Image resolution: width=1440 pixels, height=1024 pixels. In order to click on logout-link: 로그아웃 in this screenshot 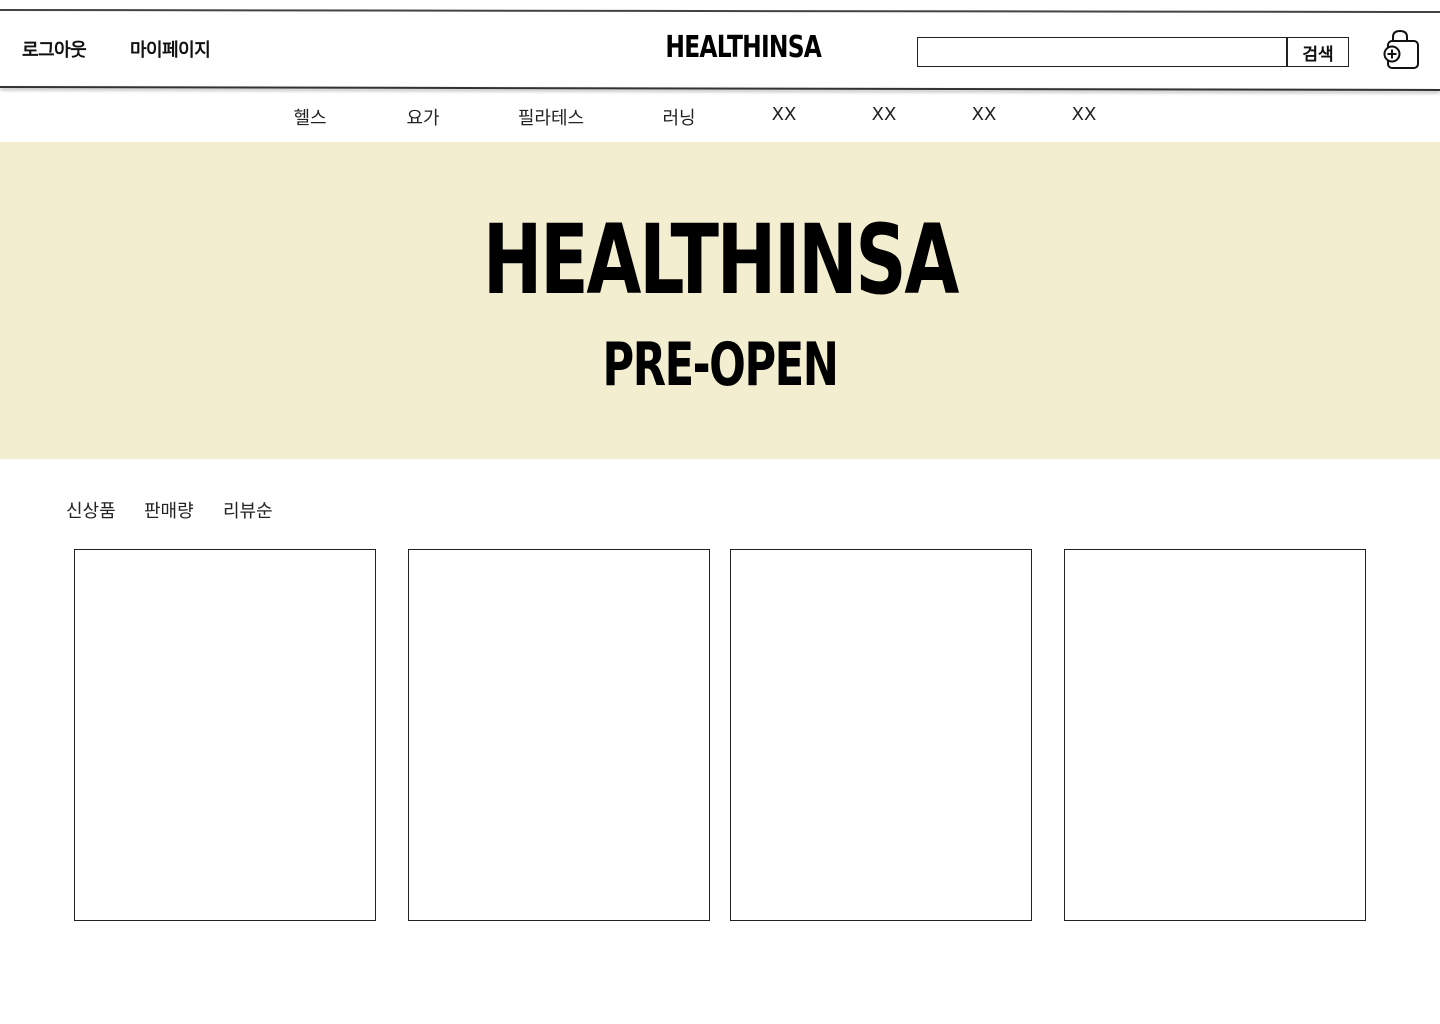, I will do `click(54, 49)`.